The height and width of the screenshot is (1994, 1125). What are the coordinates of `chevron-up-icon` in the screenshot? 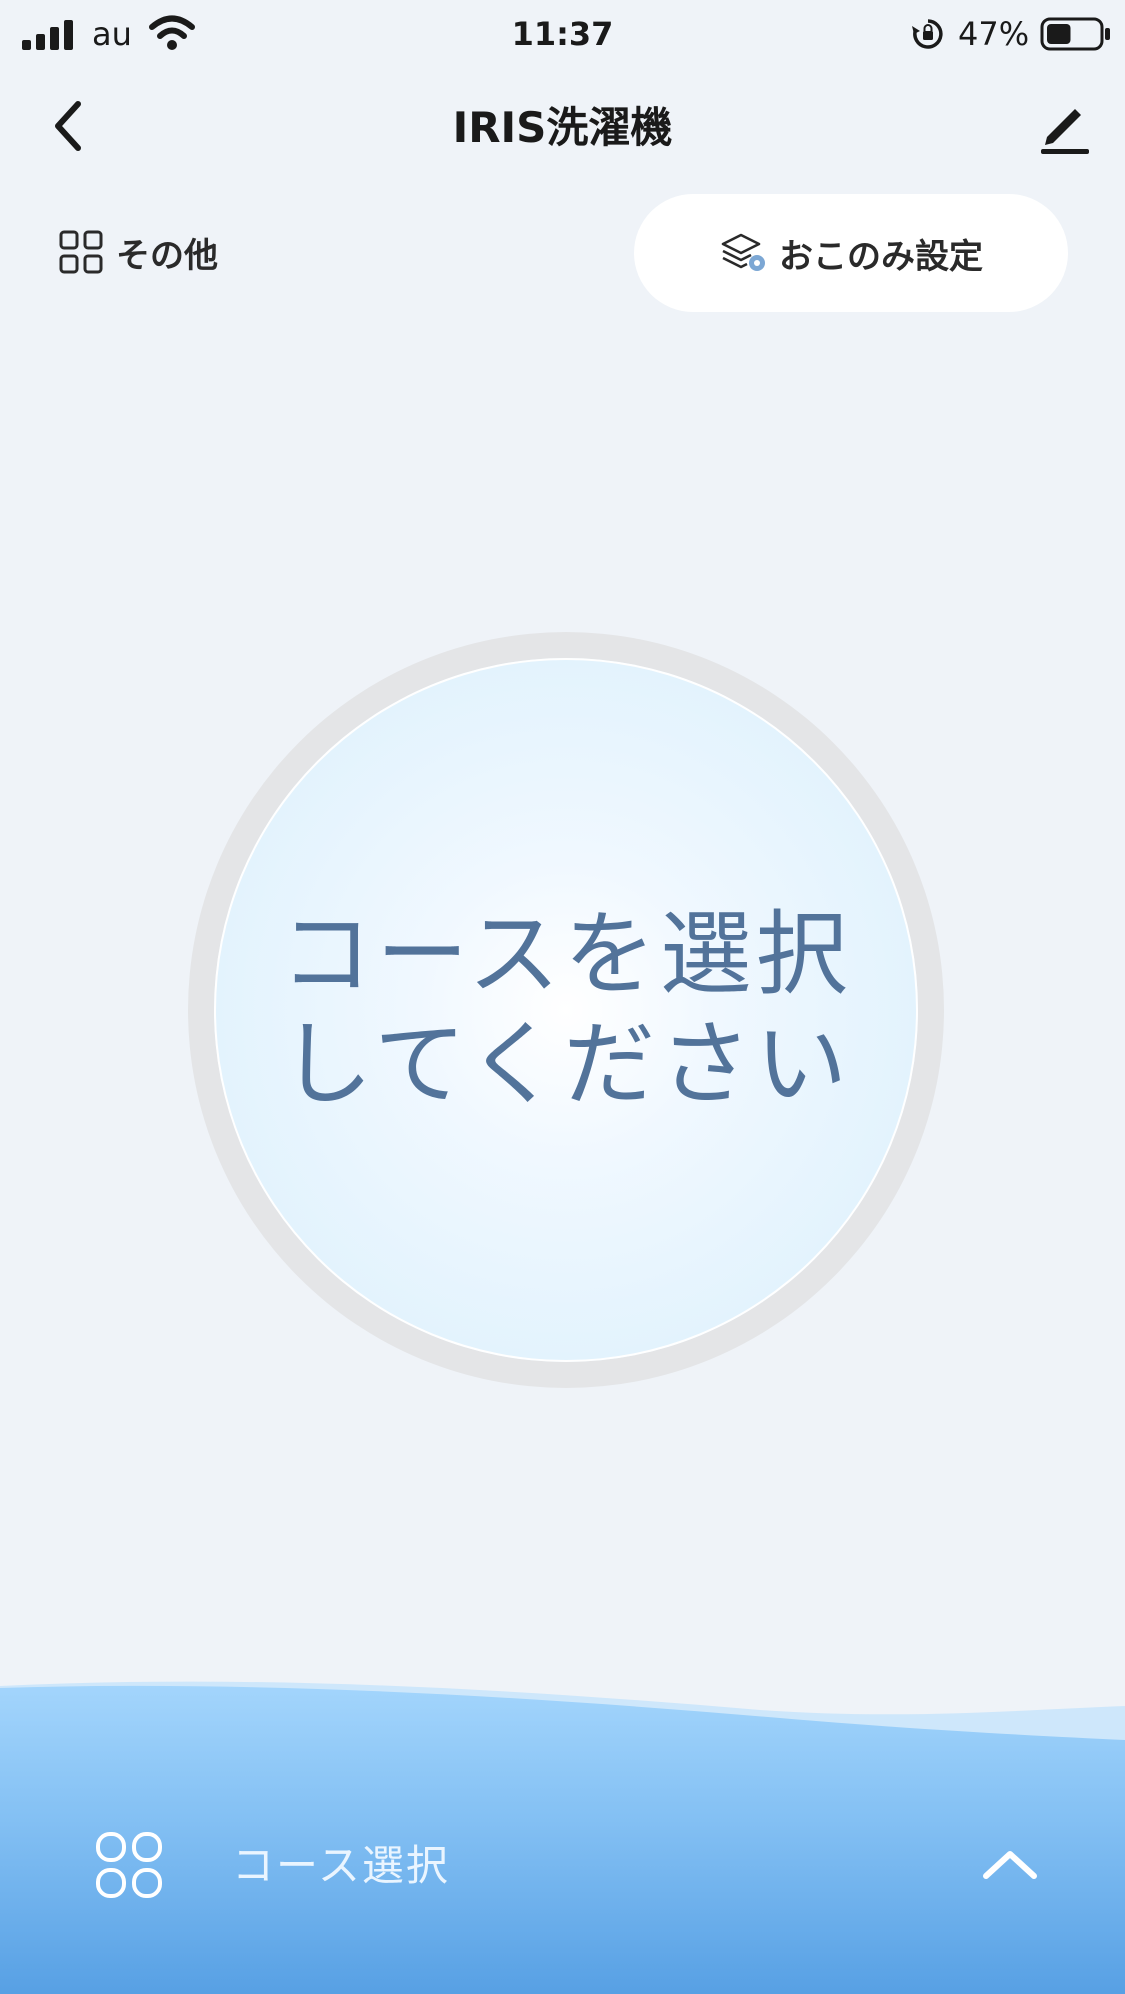 It's located at (1010, 1865).